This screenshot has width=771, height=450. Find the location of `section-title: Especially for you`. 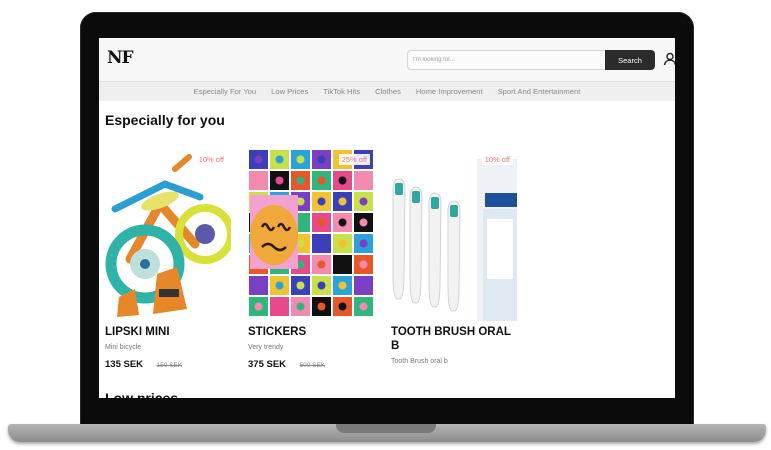

section-title: Especially for you is located at coordinates (165, 120).